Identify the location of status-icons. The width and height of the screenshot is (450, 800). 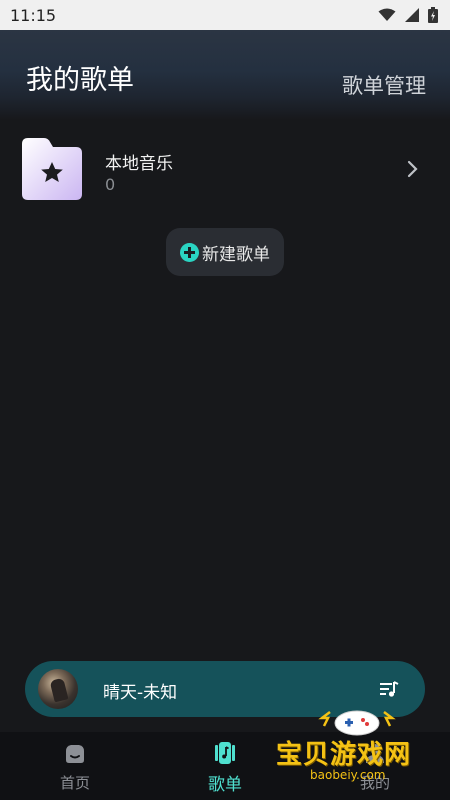
(408, 15).